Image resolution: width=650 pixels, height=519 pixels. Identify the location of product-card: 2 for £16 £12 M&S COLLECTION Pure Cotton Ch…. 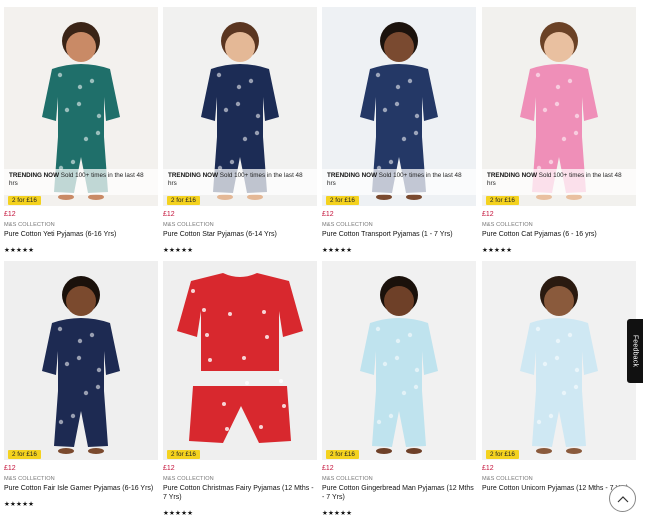
(240, 389).